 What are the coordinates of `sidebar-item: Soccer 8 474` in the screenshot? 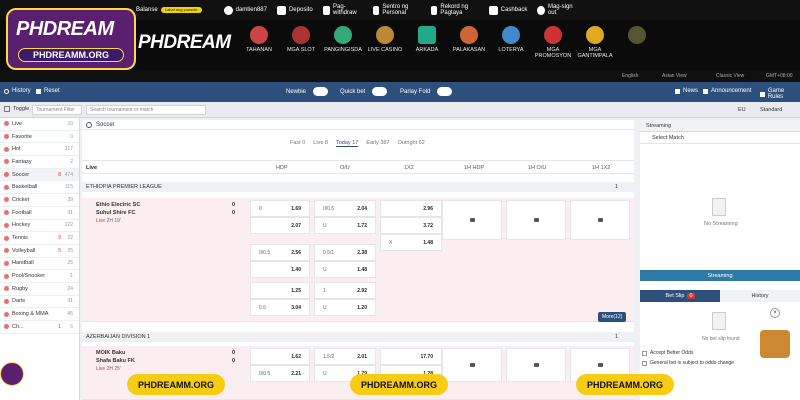 It's located at (39, 175).